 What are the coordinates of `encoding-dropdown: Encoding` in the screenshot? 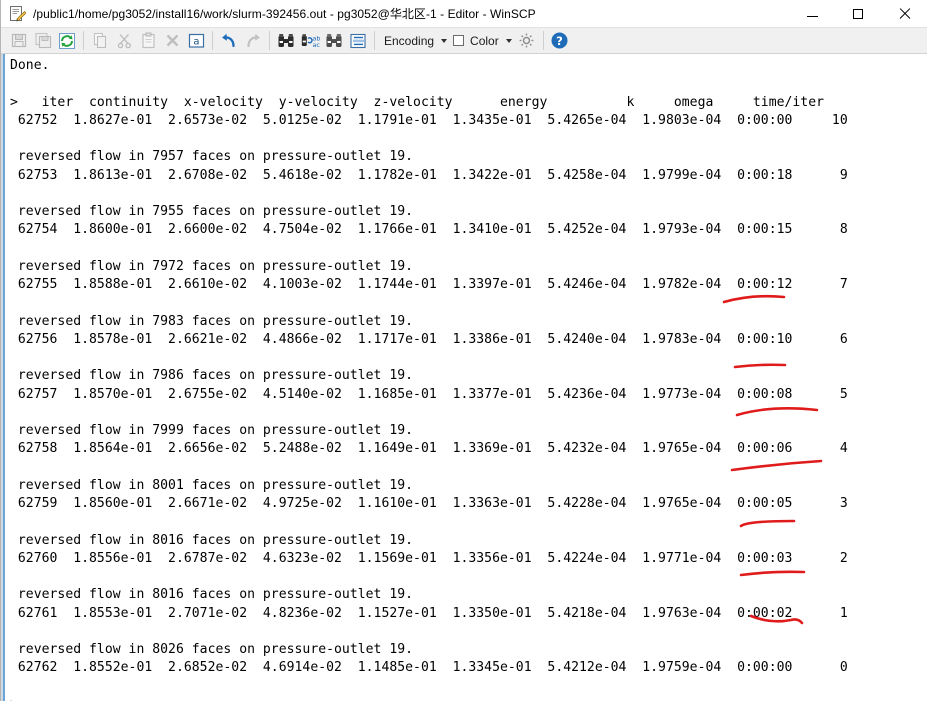 It's located at (414, 40).